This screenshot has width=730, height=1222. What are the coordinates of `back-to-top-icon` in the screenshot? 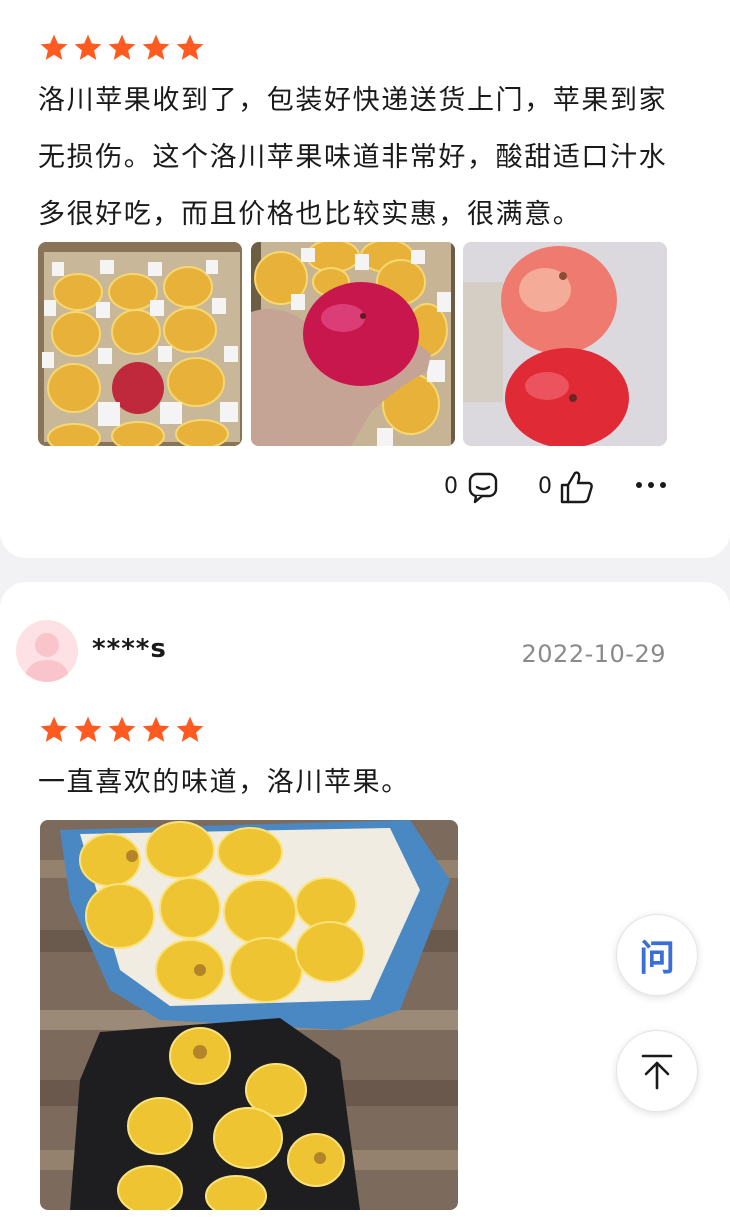 It's located at (657, 1072).